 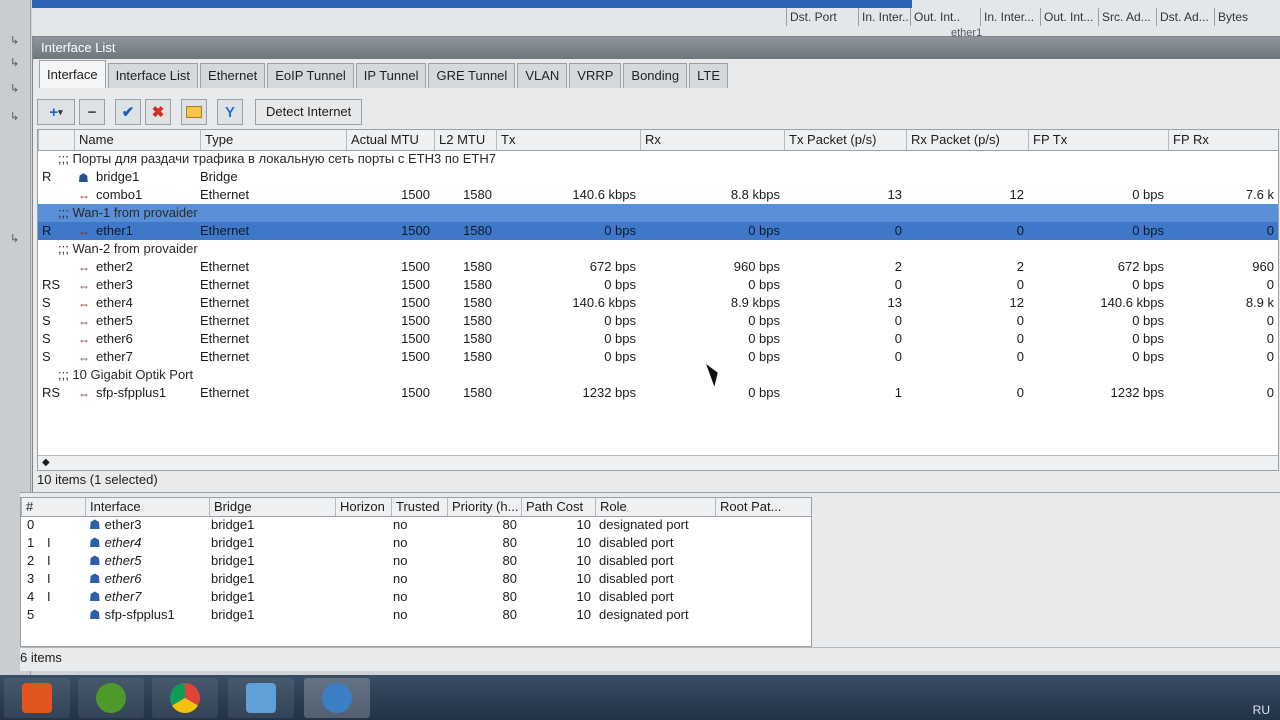 I want to click on taskbar-winbox, so click(x=337, y=698).